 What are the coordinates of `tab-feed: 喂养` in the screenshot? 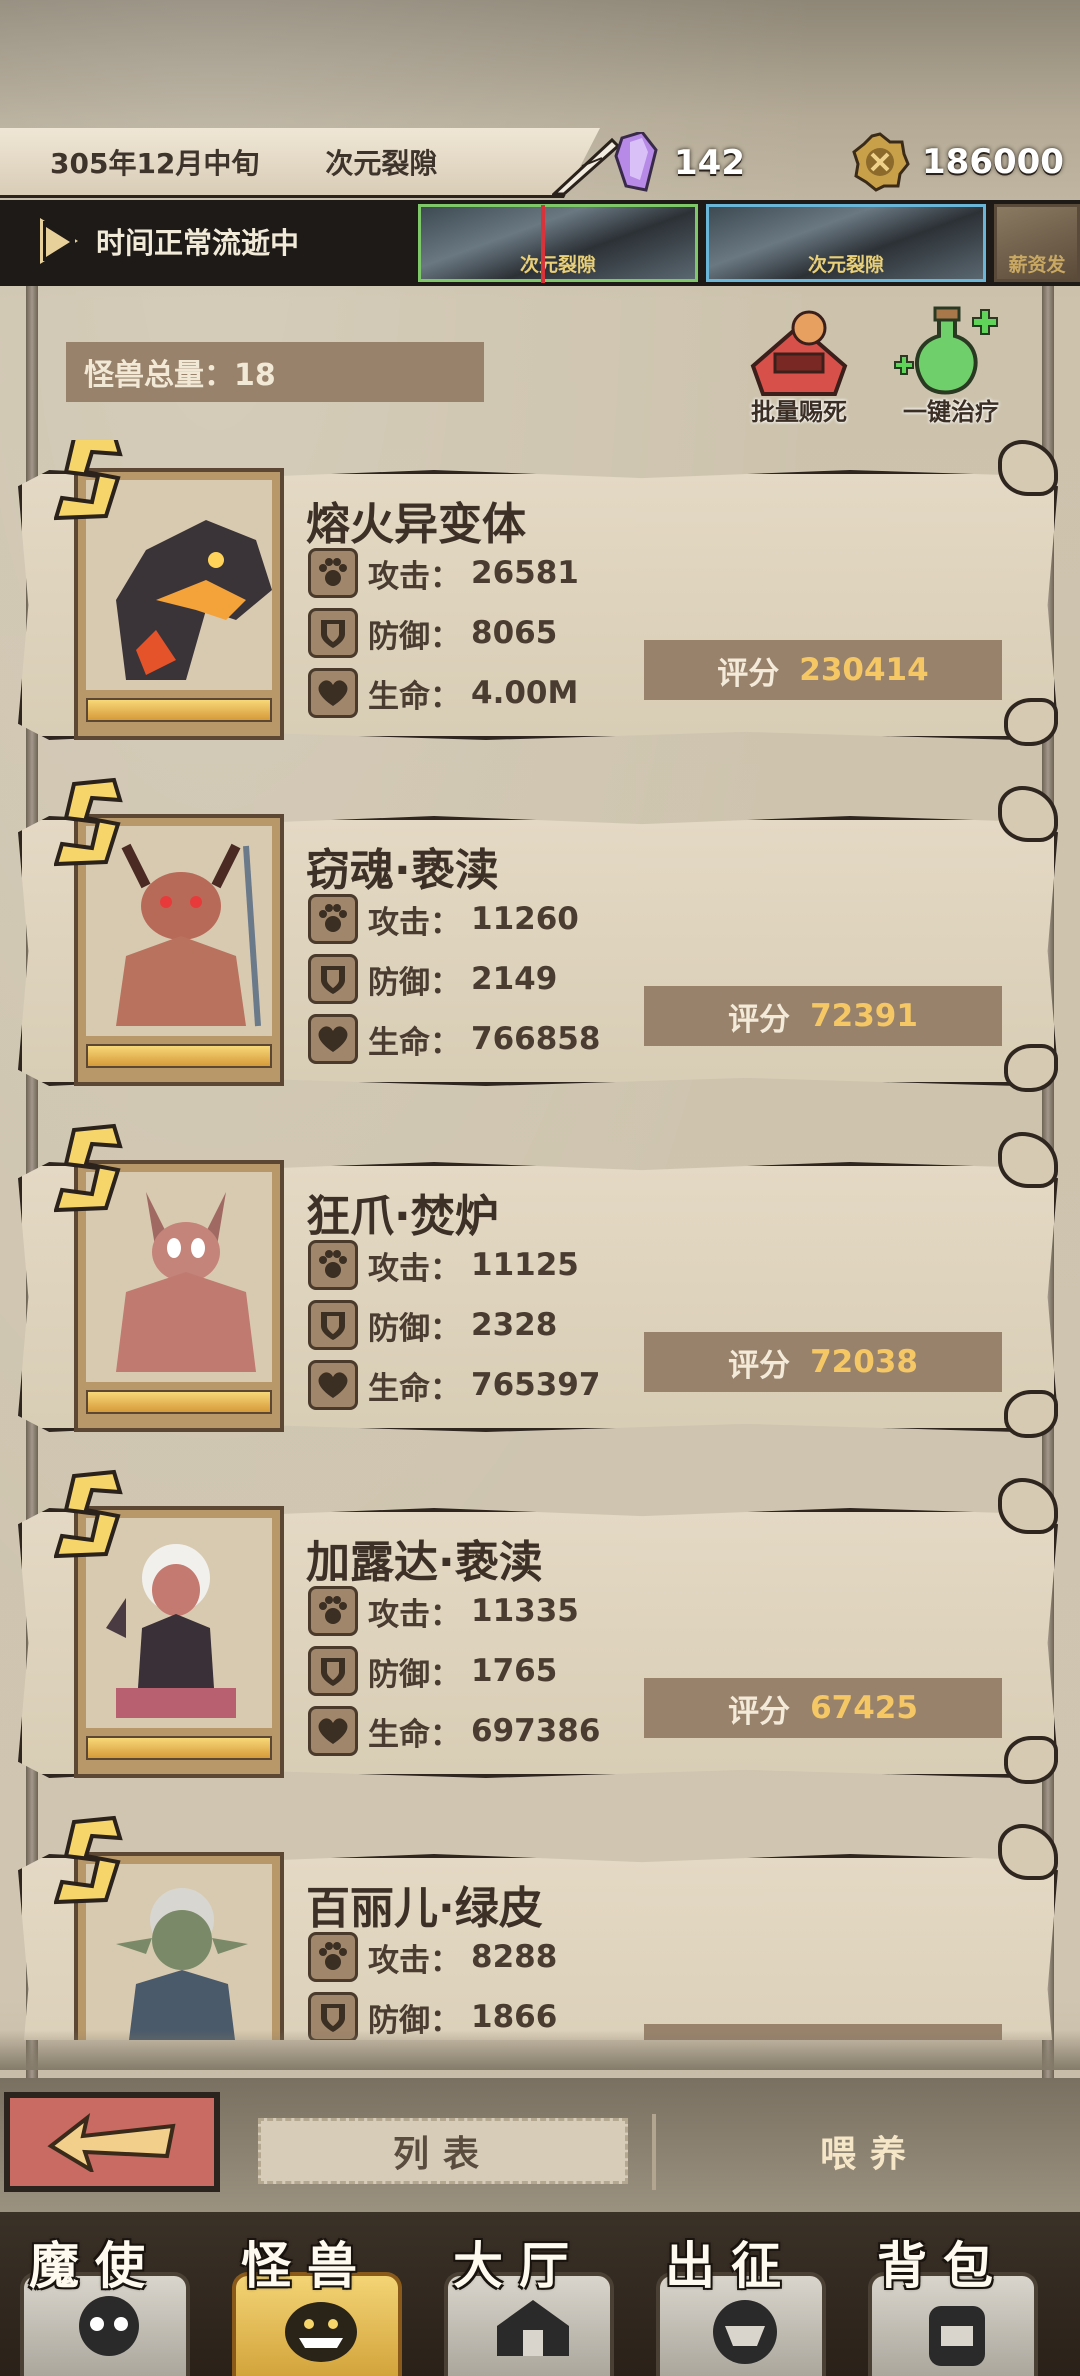 It's located at (870, 2151).